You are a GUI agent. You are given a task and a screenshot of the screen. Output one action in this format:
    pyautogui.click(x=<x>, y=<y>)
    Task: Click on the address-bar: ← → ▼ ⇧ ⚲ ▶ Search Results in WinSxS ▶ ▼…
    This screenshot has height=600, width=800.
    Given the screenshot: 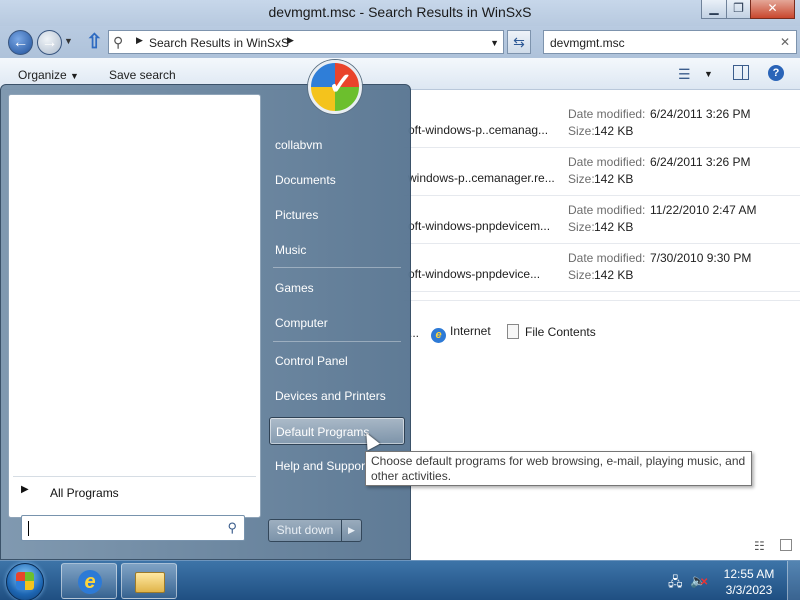 What is the action you would take?
    pyautogui.click(x=400, y=42)
    